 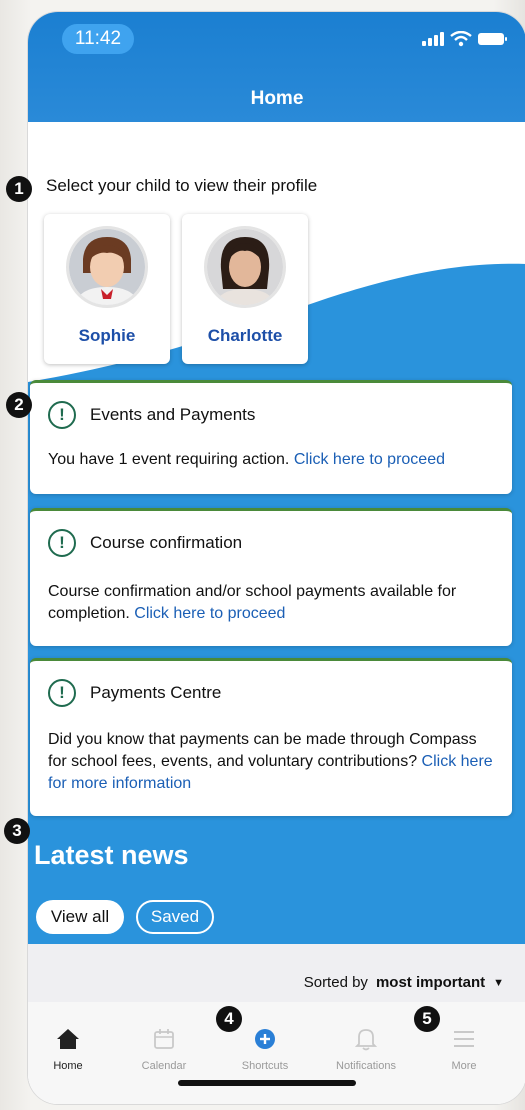 What do you see at coordinates (366, 1066) in the screenshot?
I see `tab-label: Notifications` at bounding box center [366, 1066].